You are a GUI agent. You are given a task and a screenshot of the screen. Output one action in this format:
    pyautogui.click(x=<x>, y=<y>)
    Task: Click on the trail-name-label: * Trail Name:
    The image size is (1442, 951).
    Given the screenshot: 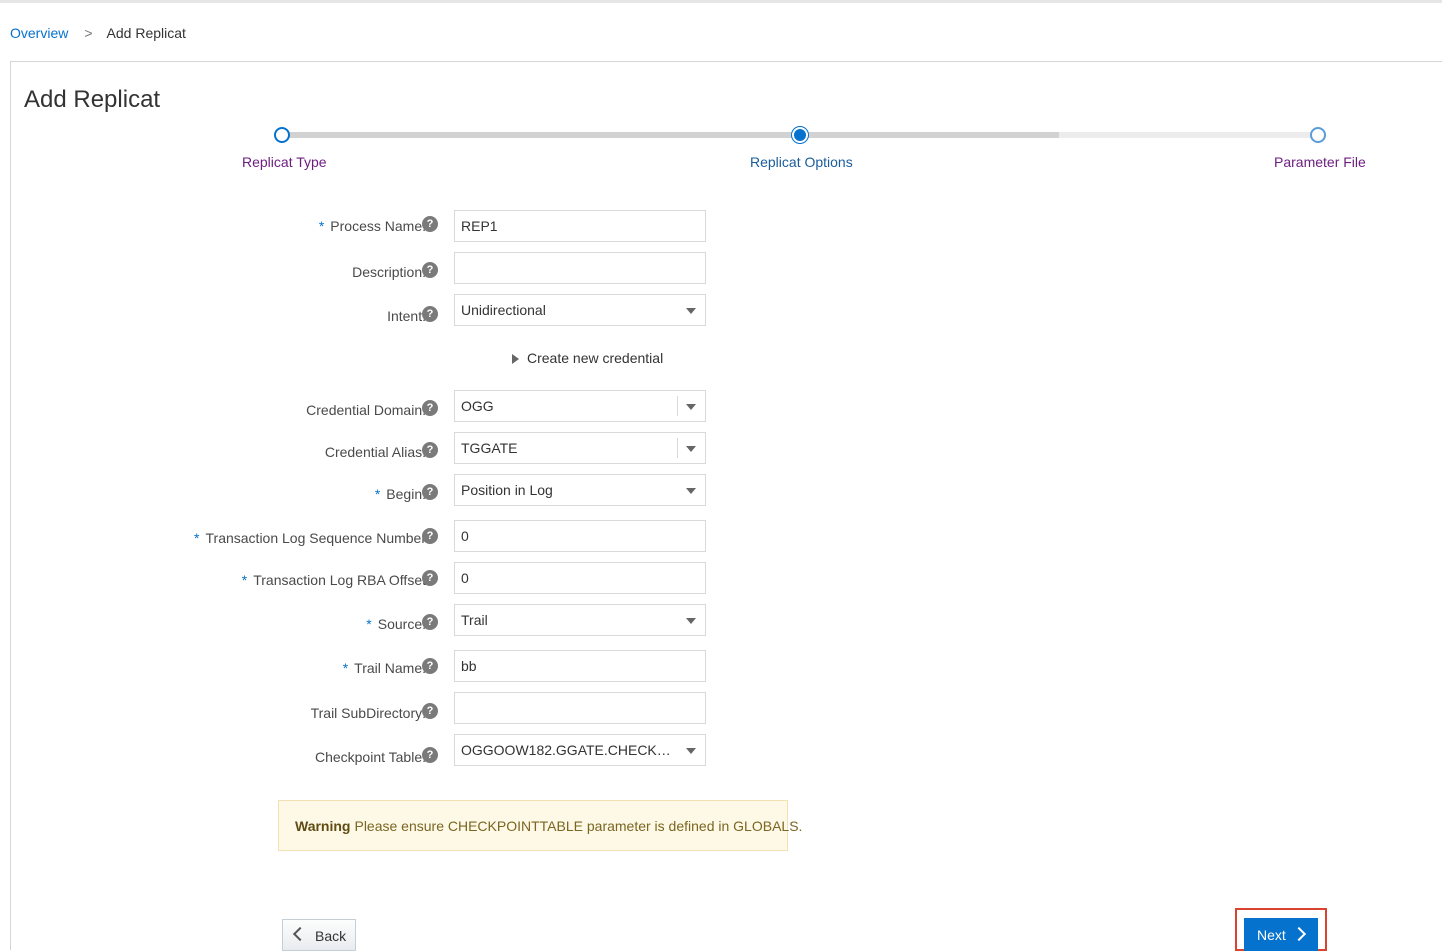 What is the action you would take?
    pyautogui.click(x=384, y=668)
    